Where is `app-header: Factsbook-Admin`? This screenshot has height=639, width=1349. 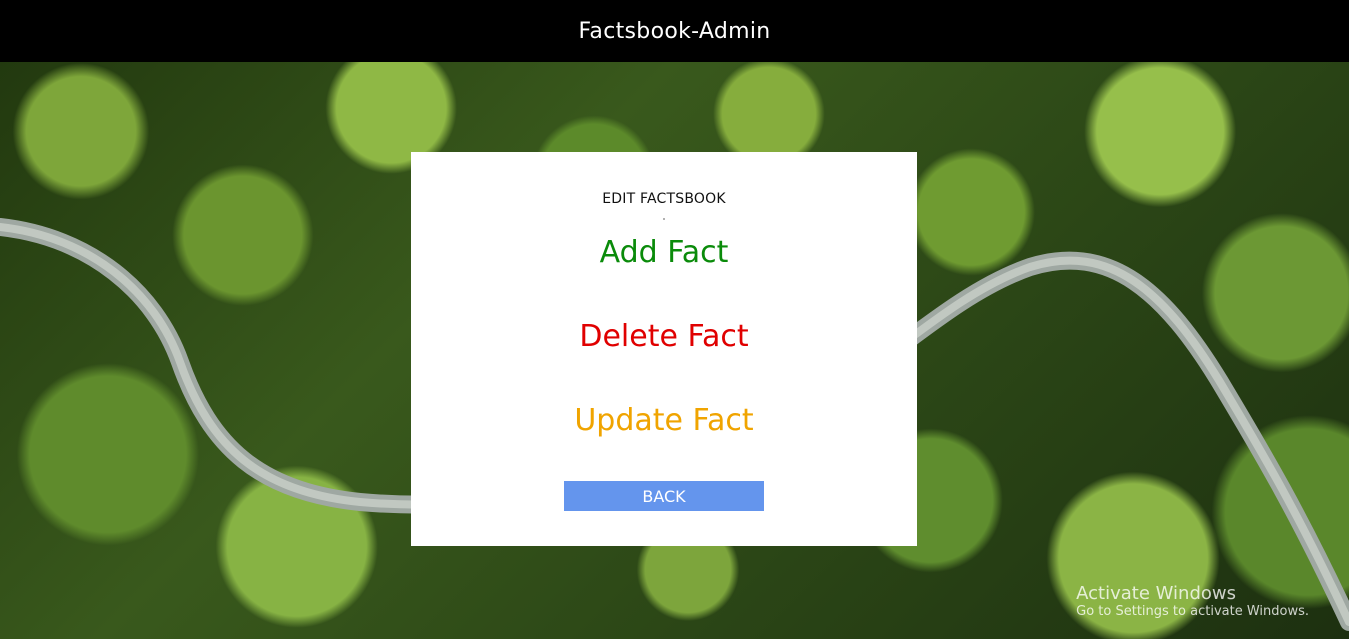 app-header: Factsbook-Admin is located at coordinates (674, 31).